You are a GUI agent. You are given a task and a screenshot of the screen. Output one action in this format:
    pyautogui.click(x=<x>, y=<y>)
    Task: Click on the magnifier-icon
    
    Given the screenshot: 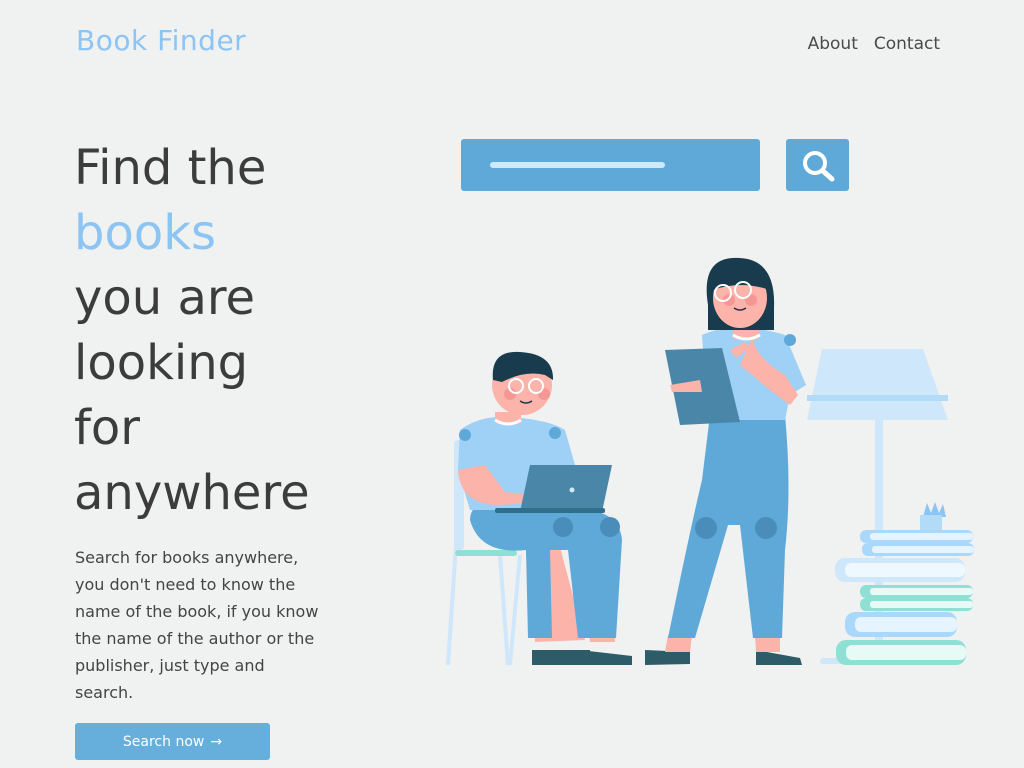 What is the action you would take?
    pyautogui.click(x=817, y=165)
    